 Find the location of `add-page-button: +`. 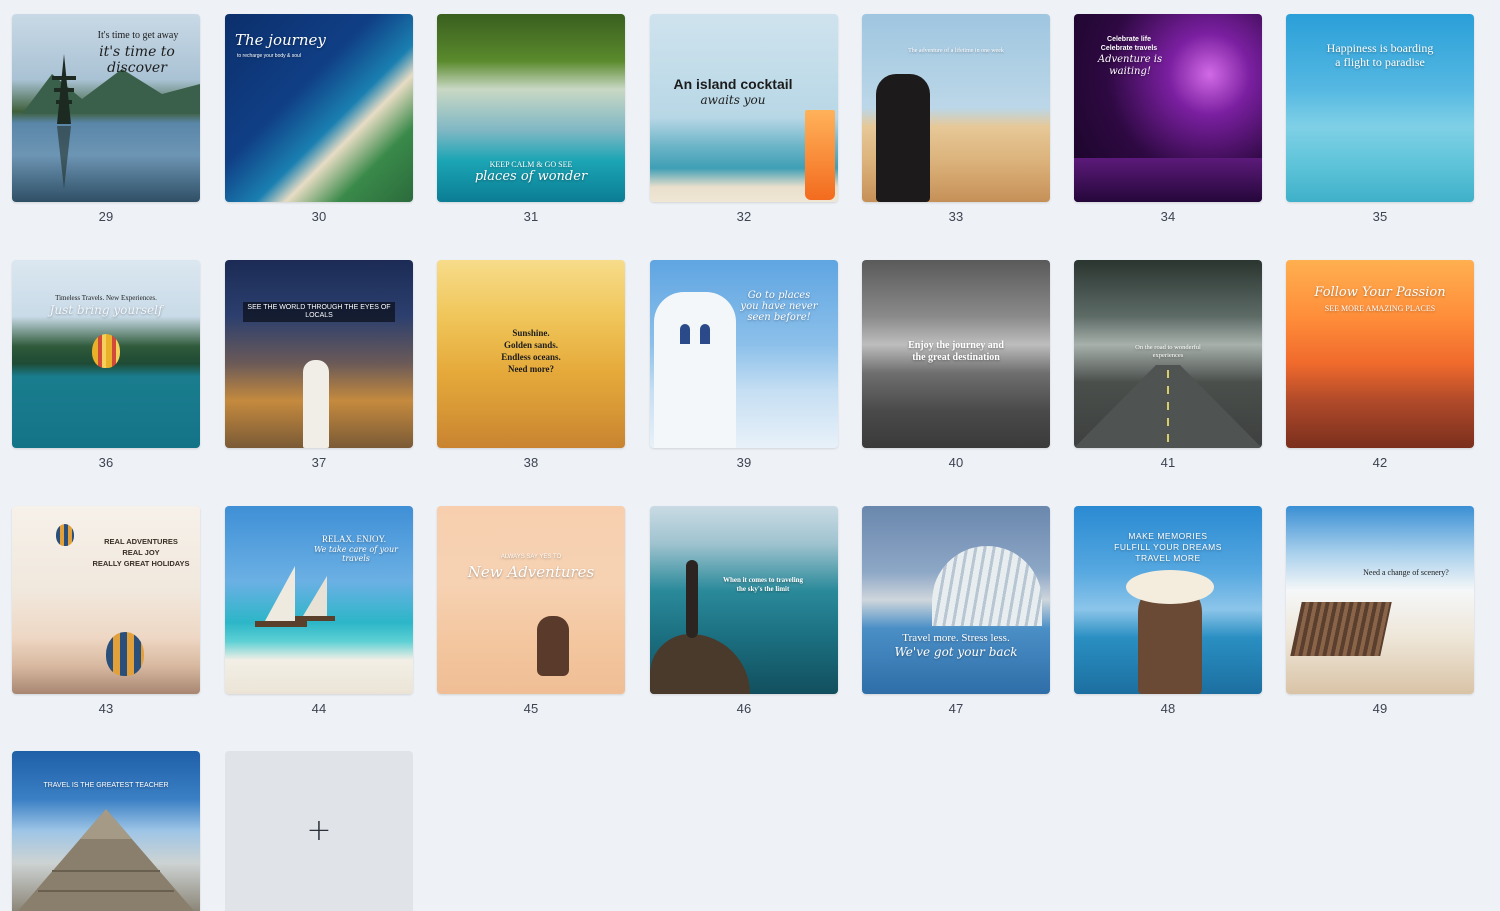

add-page-button: + is located at coordinates (319, 831).